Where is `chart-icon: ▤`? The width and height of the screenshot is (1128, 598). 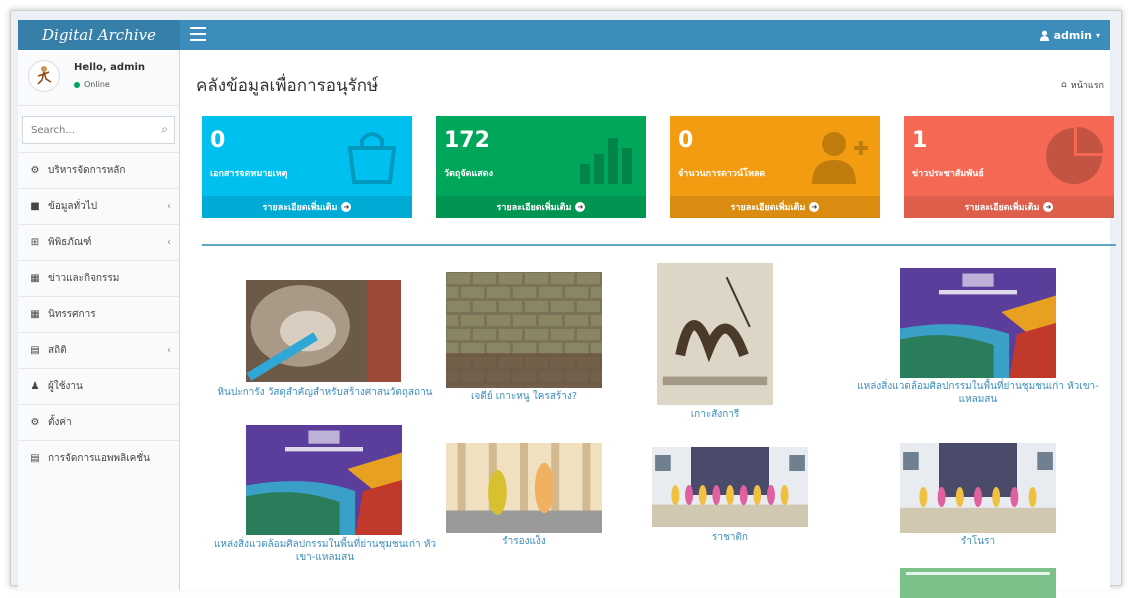
chart-icon: ▤ is located at coordinates (35, 350).